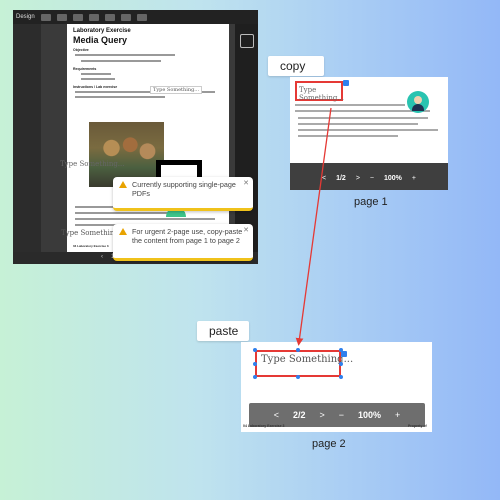 Image resolution: width=500 pixels, height=500 pixels. I want to click on arrow-line, so click(313, 226).